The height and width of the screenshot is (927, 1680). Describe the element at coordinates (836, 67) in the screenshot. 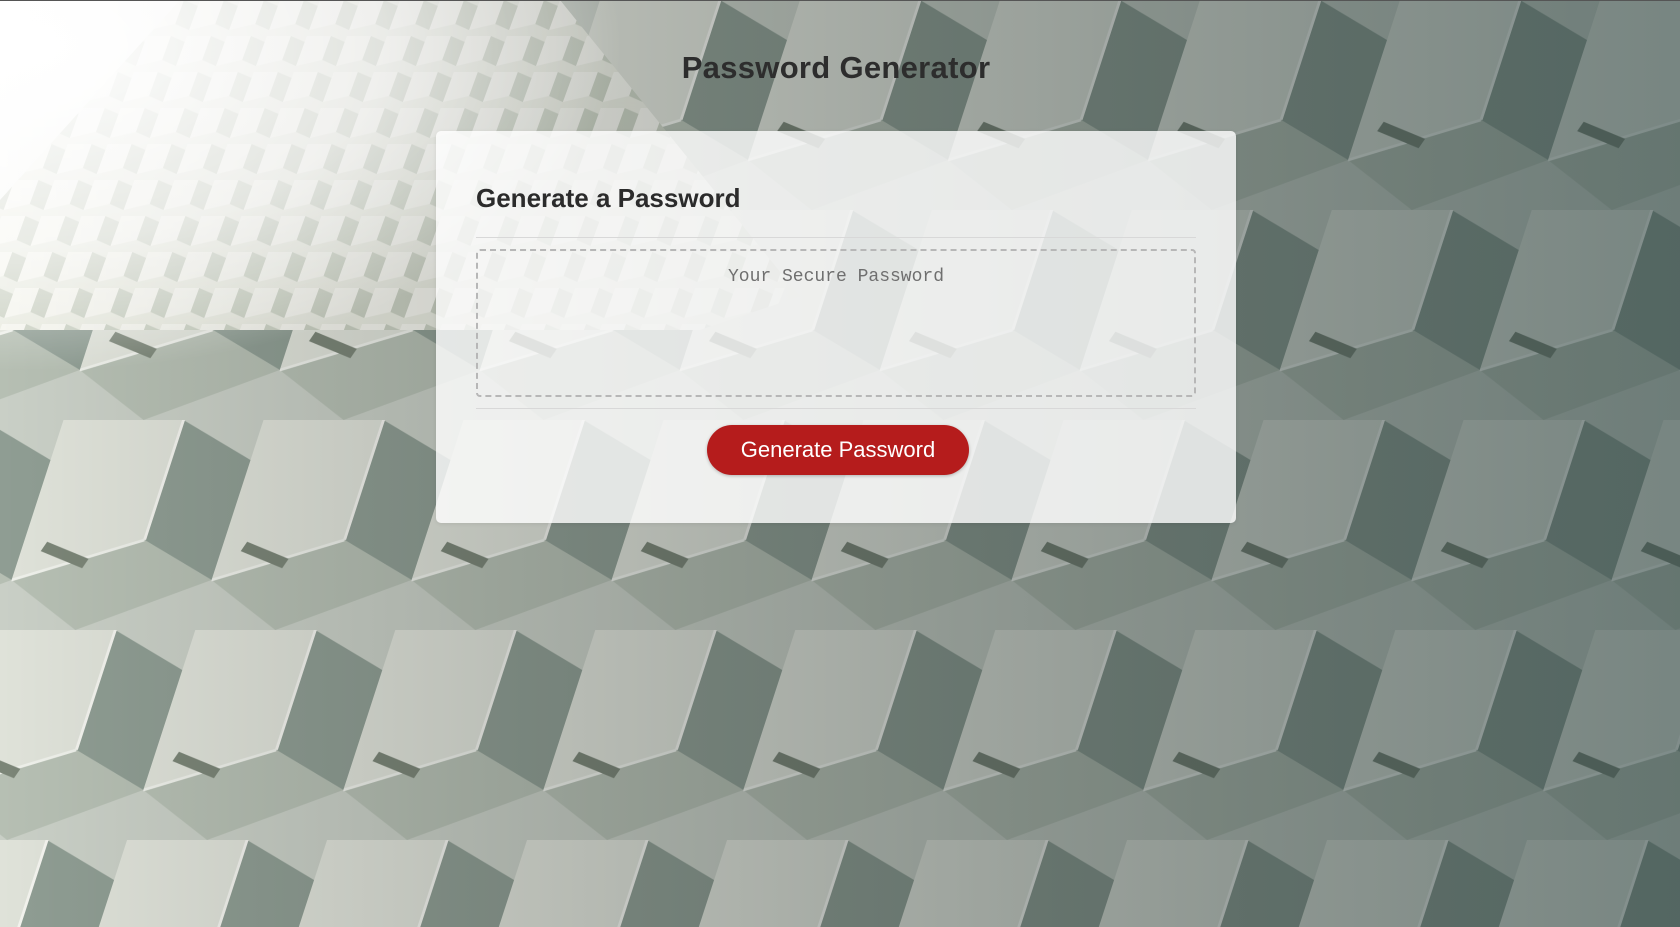

I see `page-title: Password Generator` at that location.